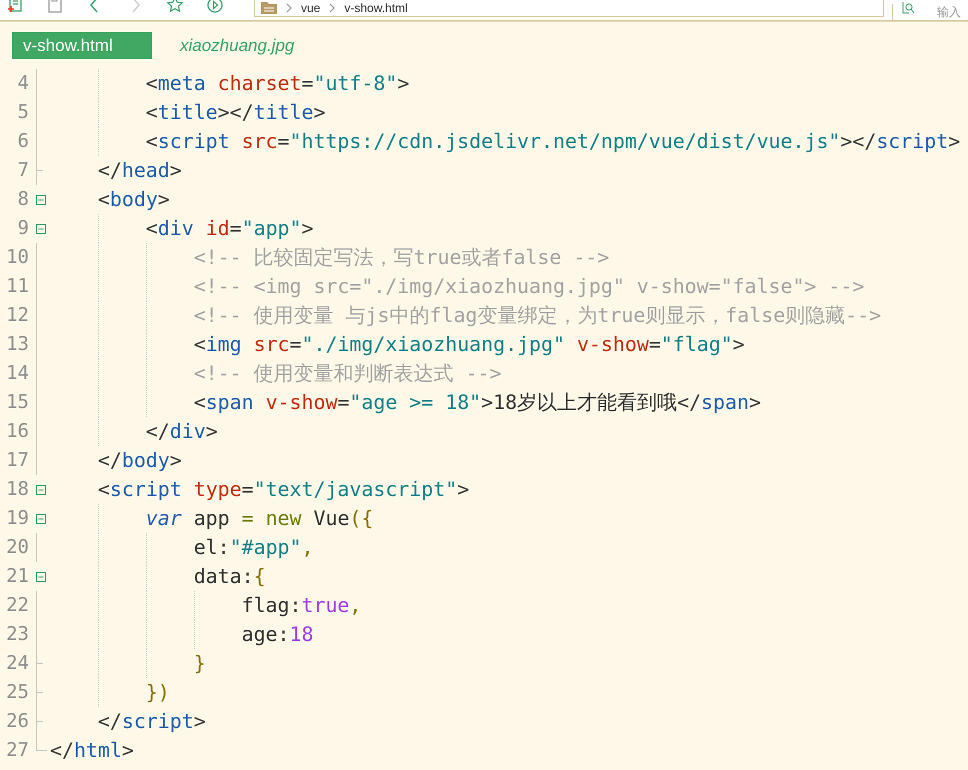  Describe the element at coordinates (17, 489) in the screenshot. I see `line-number: 18` at that location.